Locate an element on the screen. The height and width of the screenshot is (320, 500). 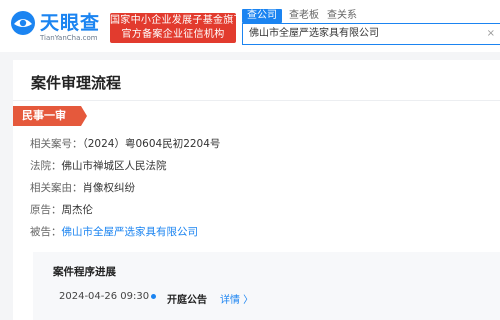
timeline-dot-icon is located at coordinates (153, 296).